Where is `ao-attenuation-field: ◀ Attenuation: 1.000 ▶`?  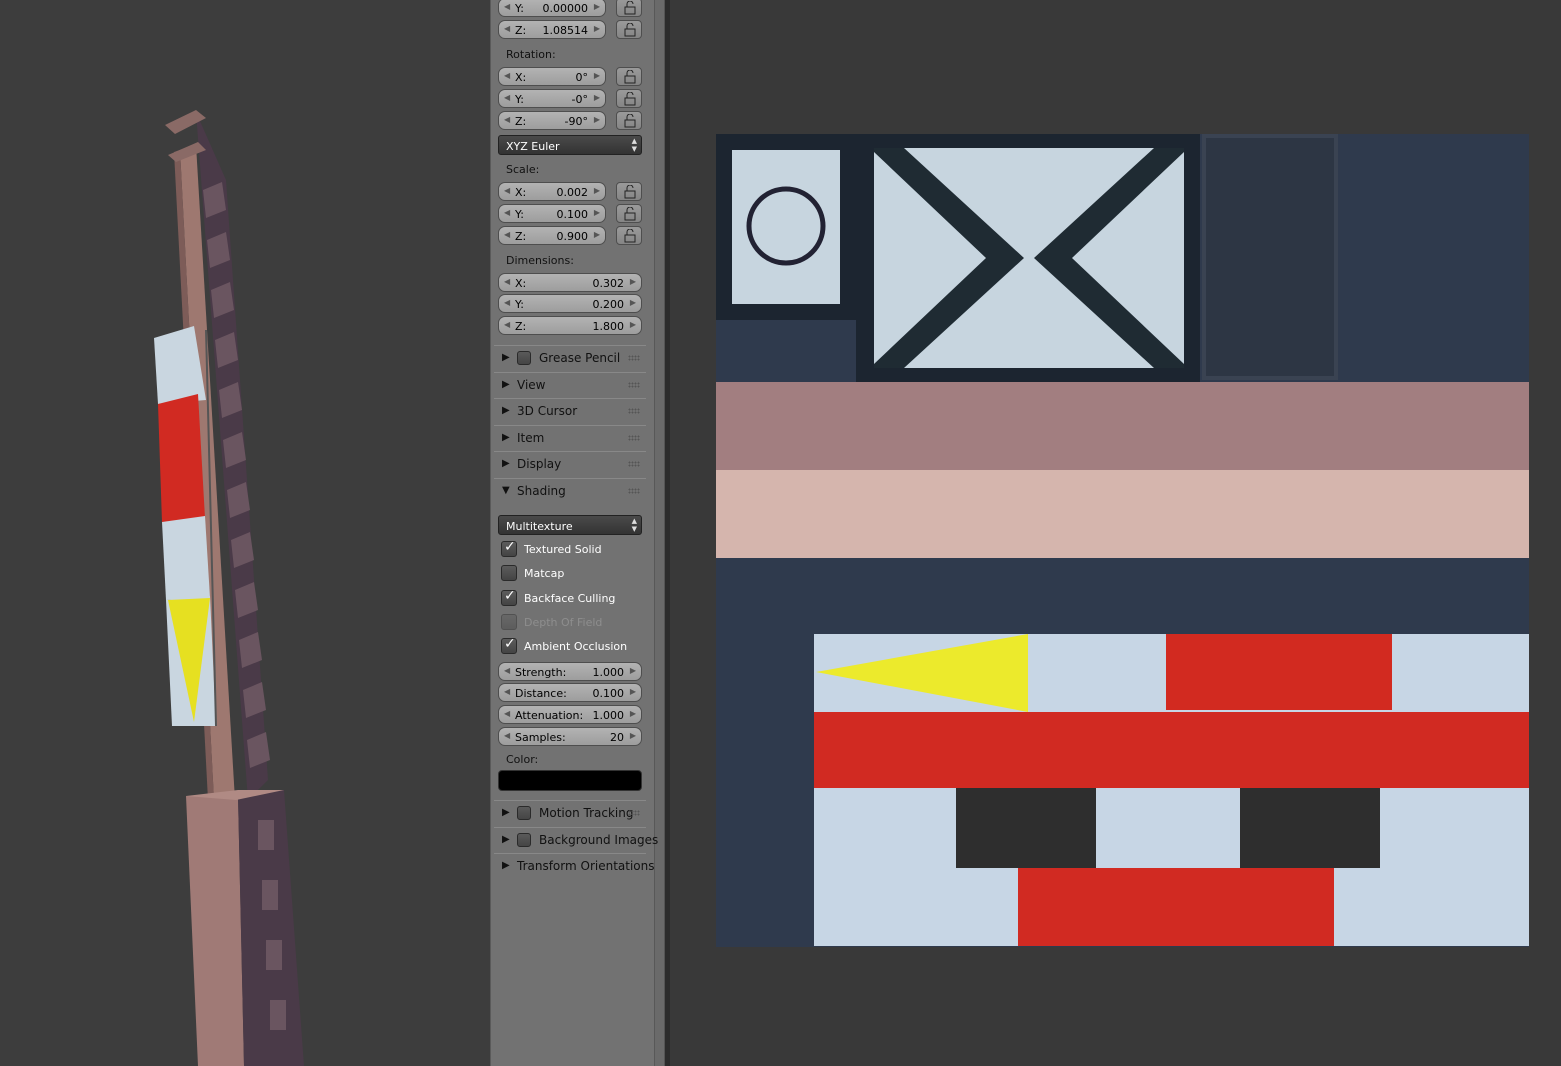
ao-attenuation-field: ◀ Attenuation: 1.000 ▶ is located at coordinates (570, 714).